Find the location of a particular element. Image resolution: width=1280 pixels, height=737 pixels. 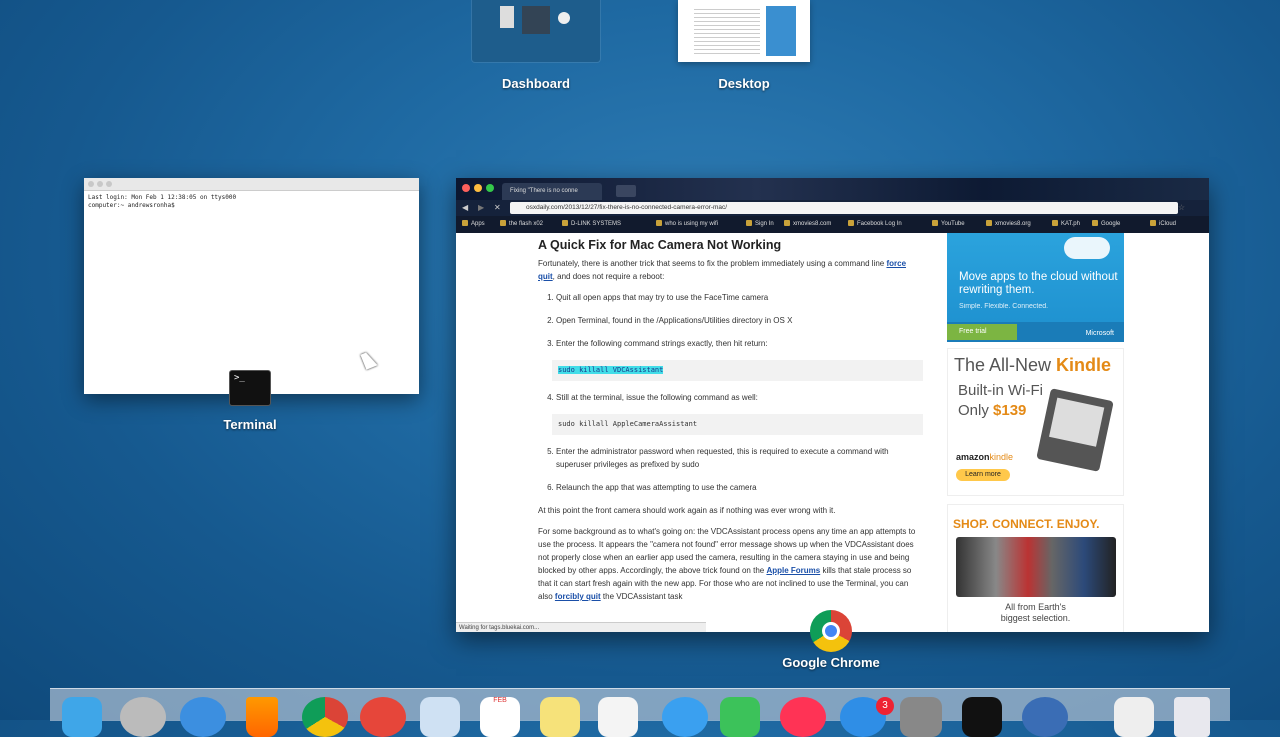

messages-icon is located at coordinates (685, 717).